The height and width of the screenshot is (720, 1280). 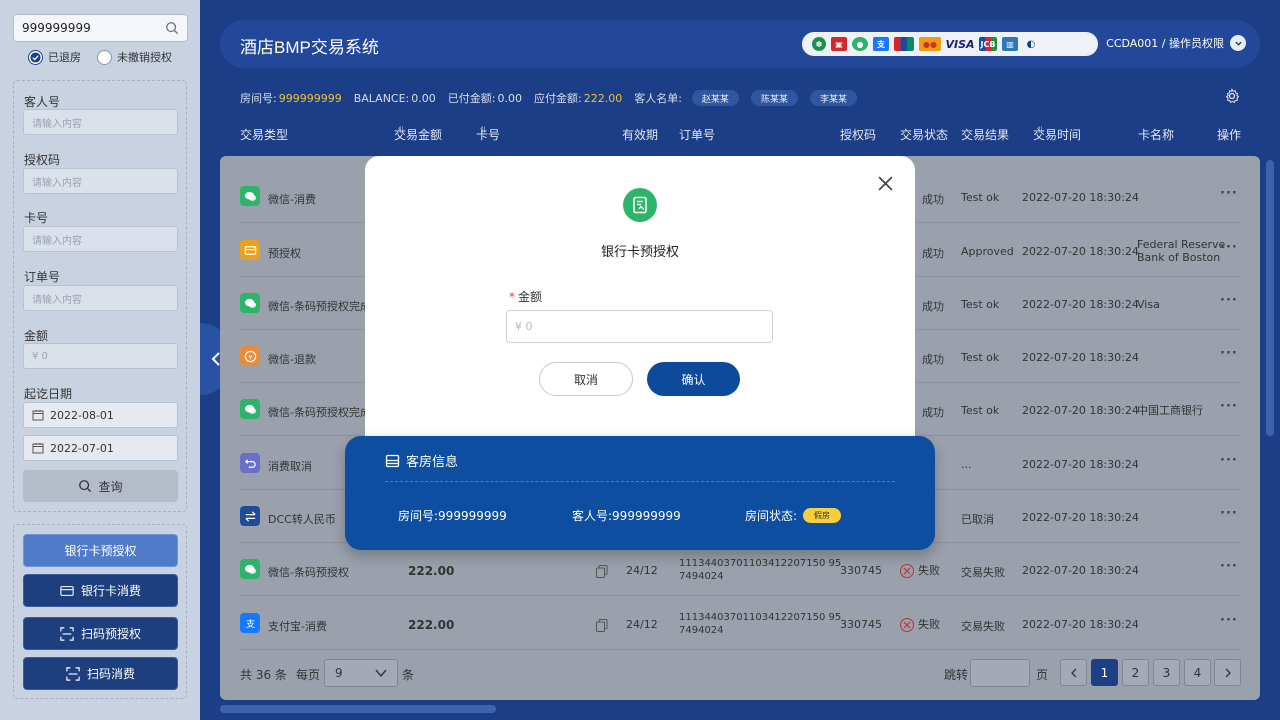 What do you see at coordinates (1238, 43) in the screenshot?
I see `dropdown-icon` at bounding box center [1238, 43].